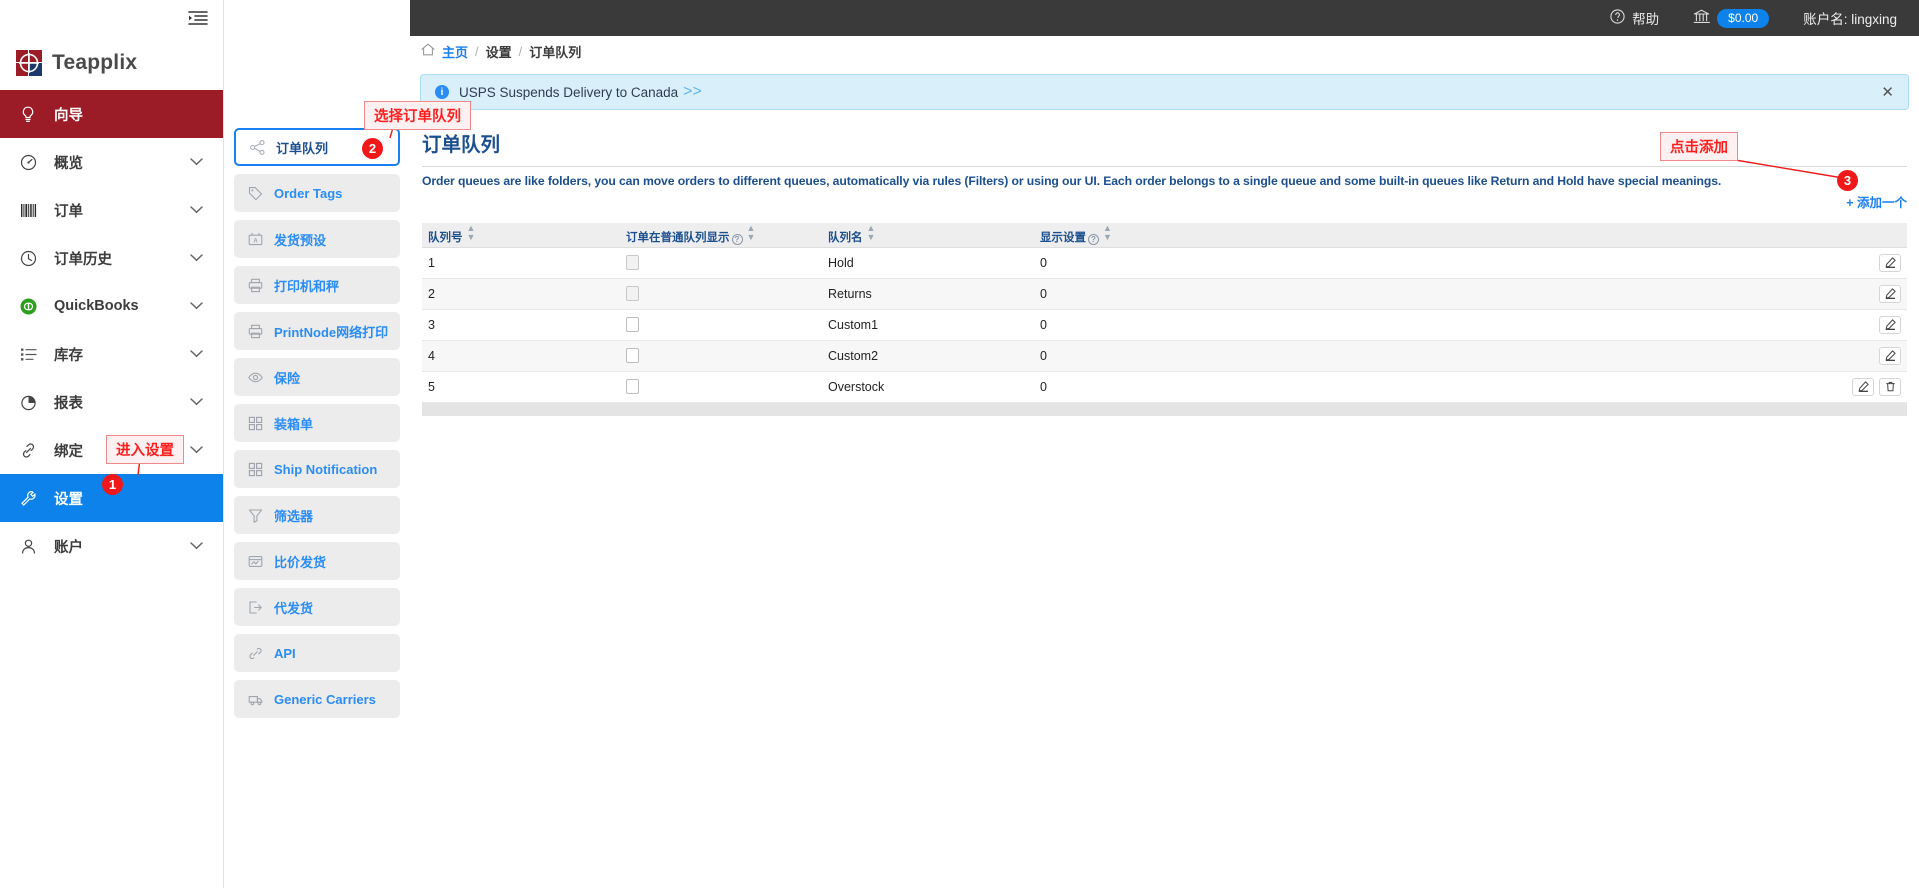  What do you see at coordinates (692, 92) in the screenshot?
I see `banner-link: >>` at bounding box center [692, 92].